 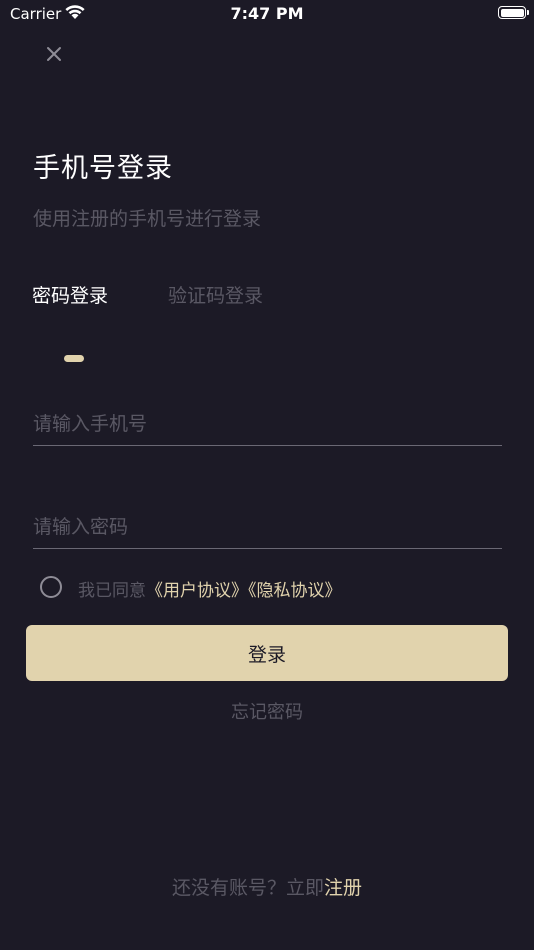 I want to click on password-input, so click(x=267, y=527).